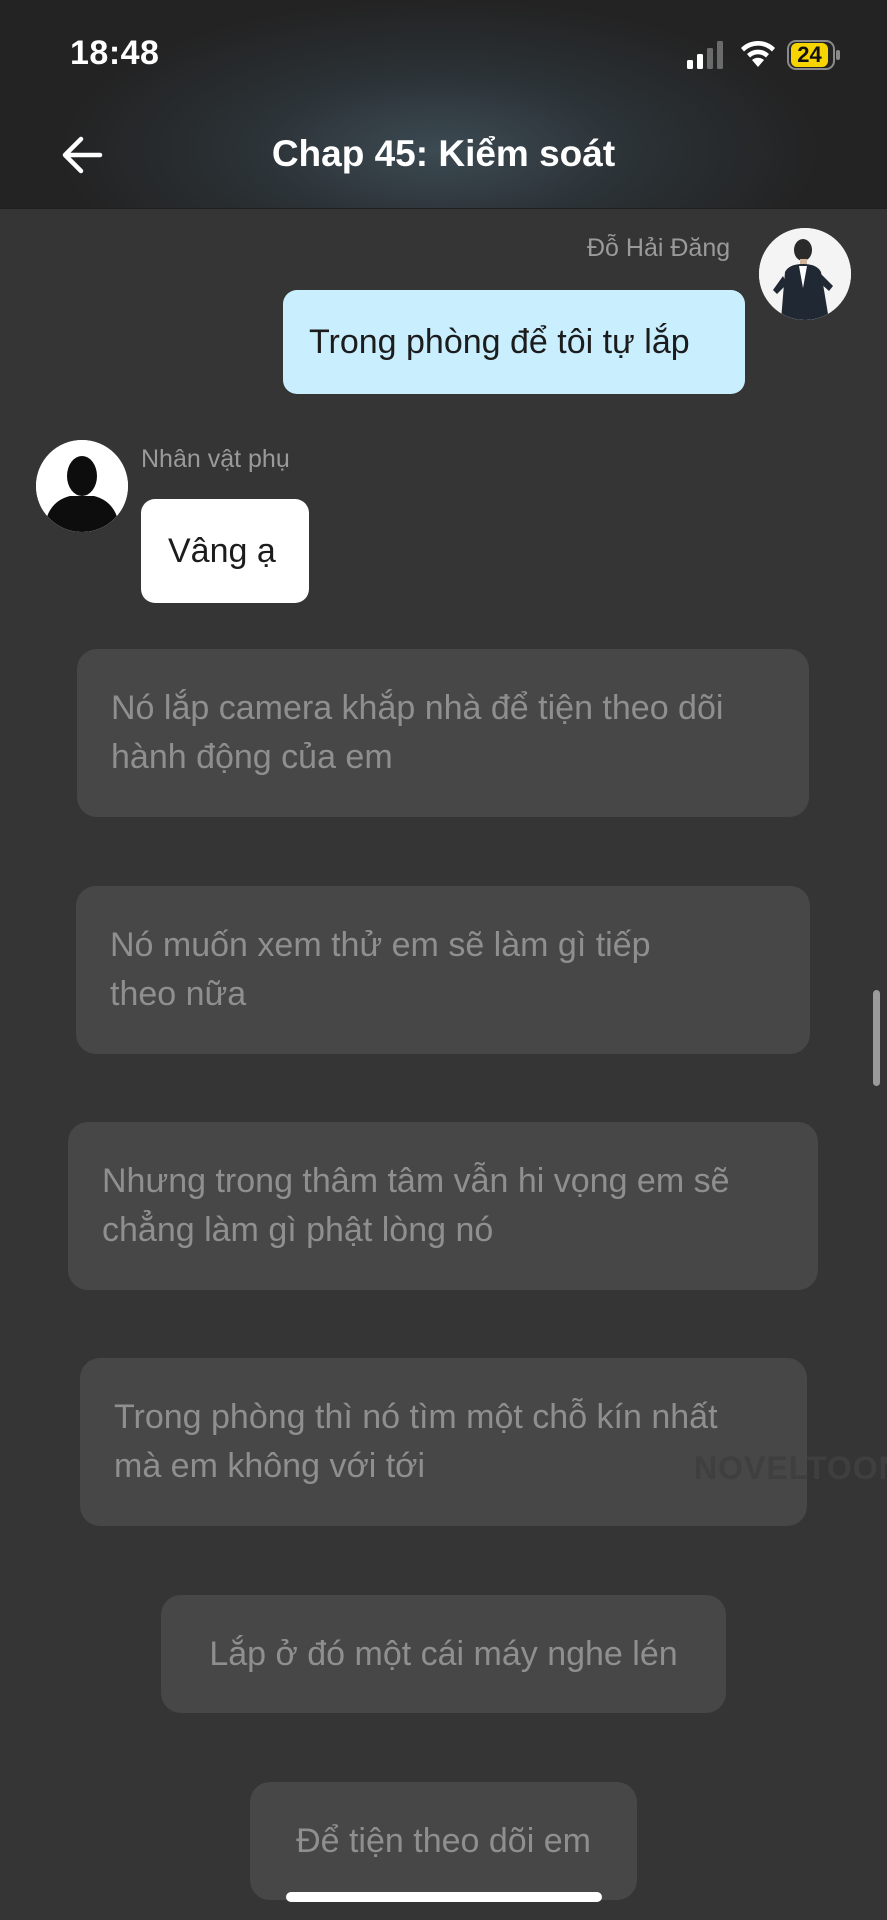  Describe the element at coordinates (178, 994) in the screenshot. I see `narration-line: theo nữa` at that location.